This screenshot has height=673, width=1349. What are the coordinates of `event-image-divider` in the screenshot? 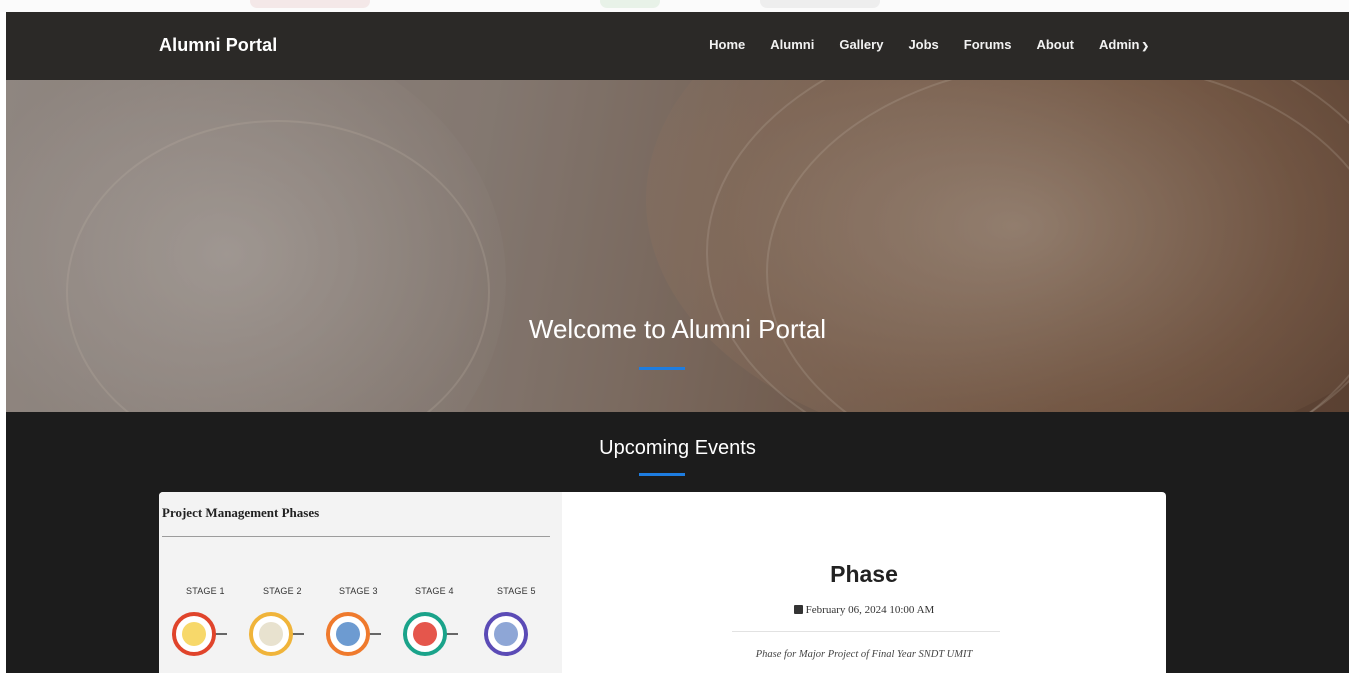 It's located at (356, 536).